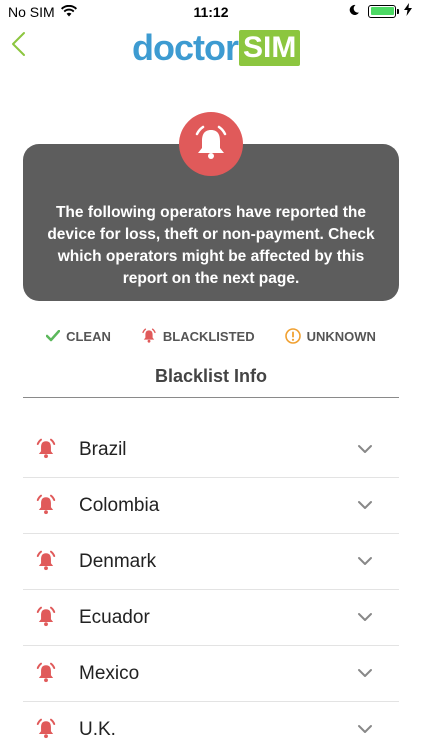  What do you see at coordinates (292, 336) in the screenshot?
I see `exclamation-circle-icon` at bounding box center [292, 336].